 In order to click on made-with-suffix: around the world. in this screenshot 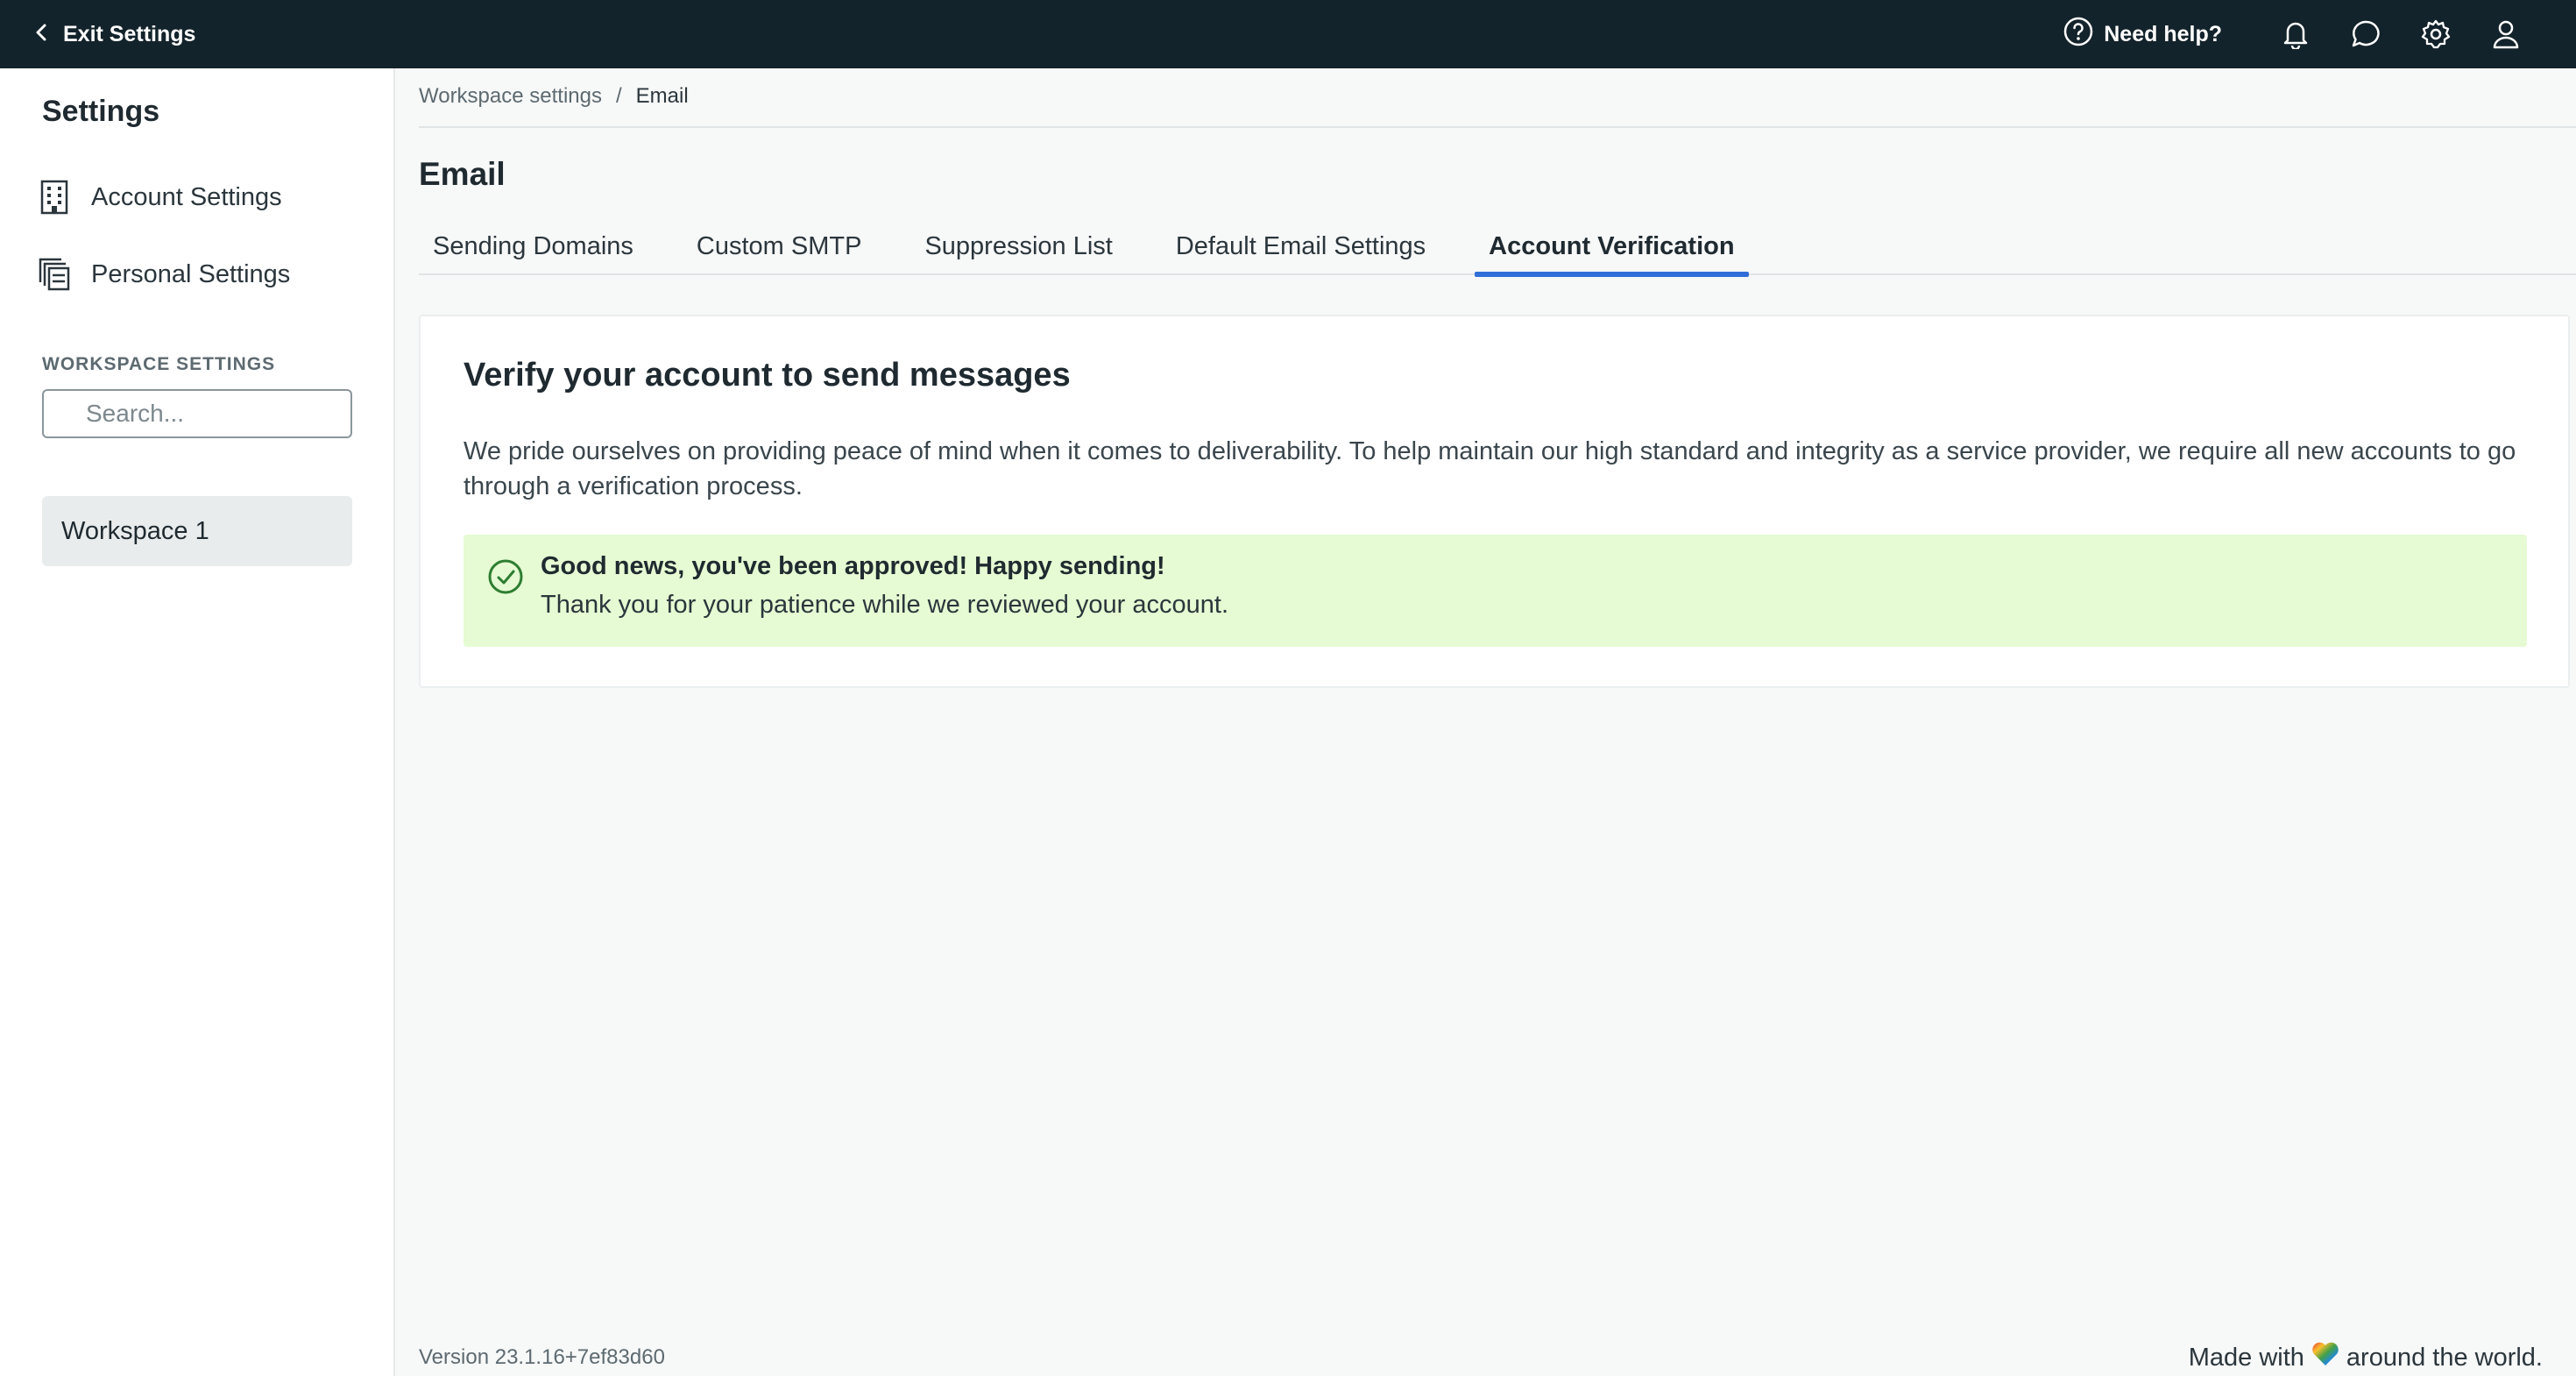, I will do `click(2444, 1357)`.